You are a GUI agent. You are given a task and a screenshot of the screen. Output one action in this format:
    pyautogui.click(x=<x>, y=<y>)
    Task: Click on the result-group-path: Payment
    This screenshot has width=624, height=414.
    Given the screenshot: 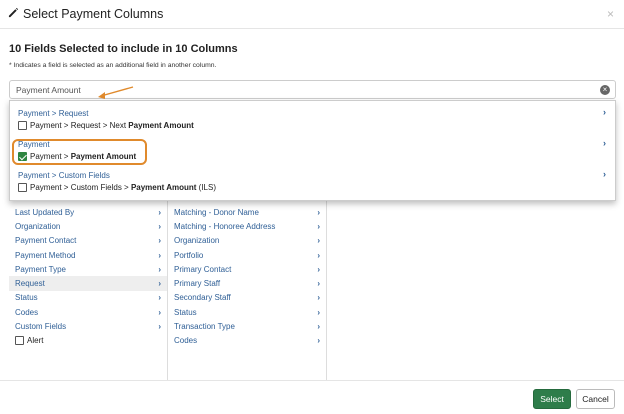 What is the action you would take?
    pyautogui.click(x=34, y=144)
    